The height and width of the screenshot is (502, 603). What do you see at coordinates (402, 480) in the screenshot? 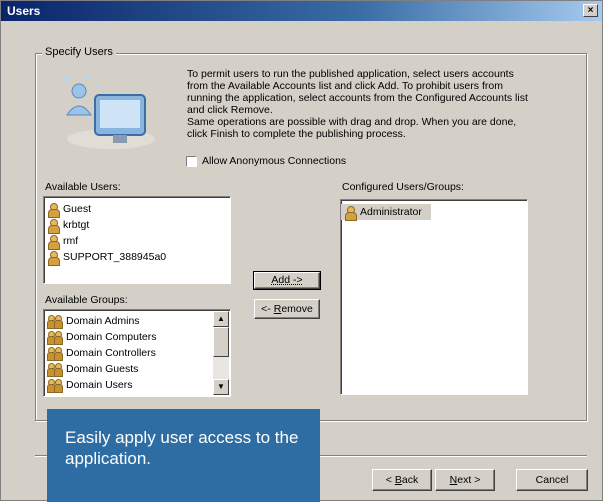
I see `back-button: < Back` at bounding box center [402, 480].